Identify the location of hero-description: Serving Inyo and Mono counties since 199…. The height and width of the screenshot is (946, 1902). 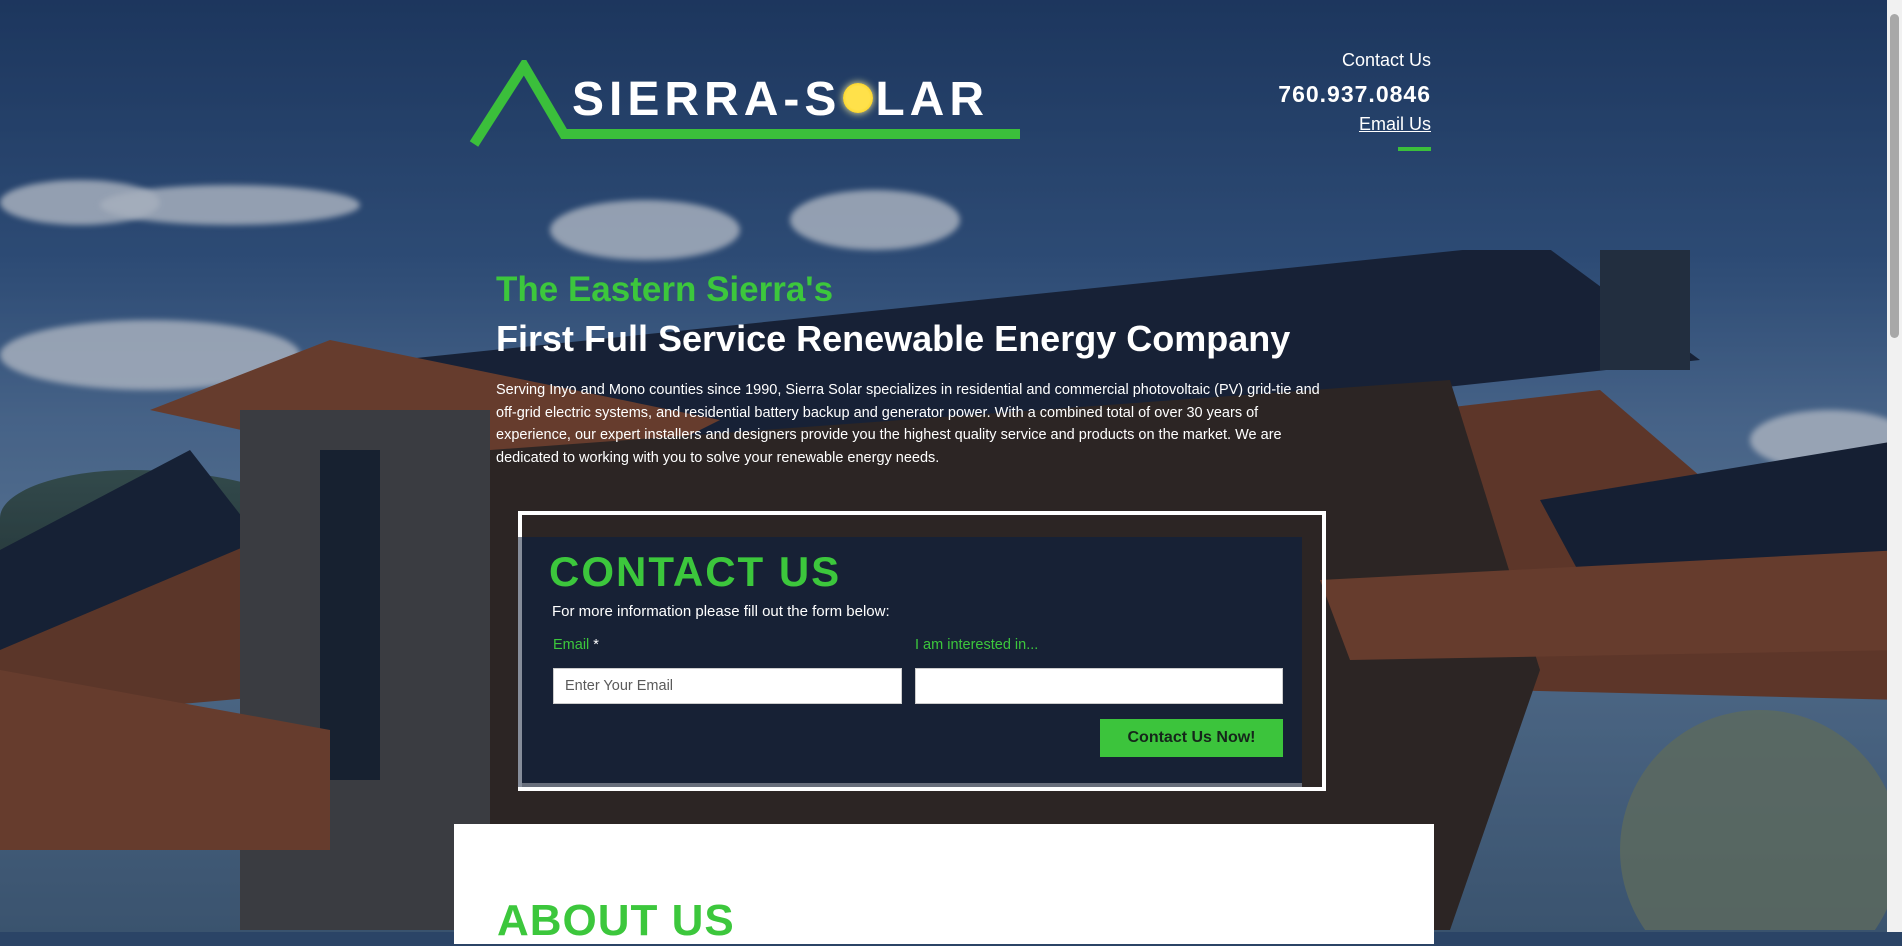
(908, 424).